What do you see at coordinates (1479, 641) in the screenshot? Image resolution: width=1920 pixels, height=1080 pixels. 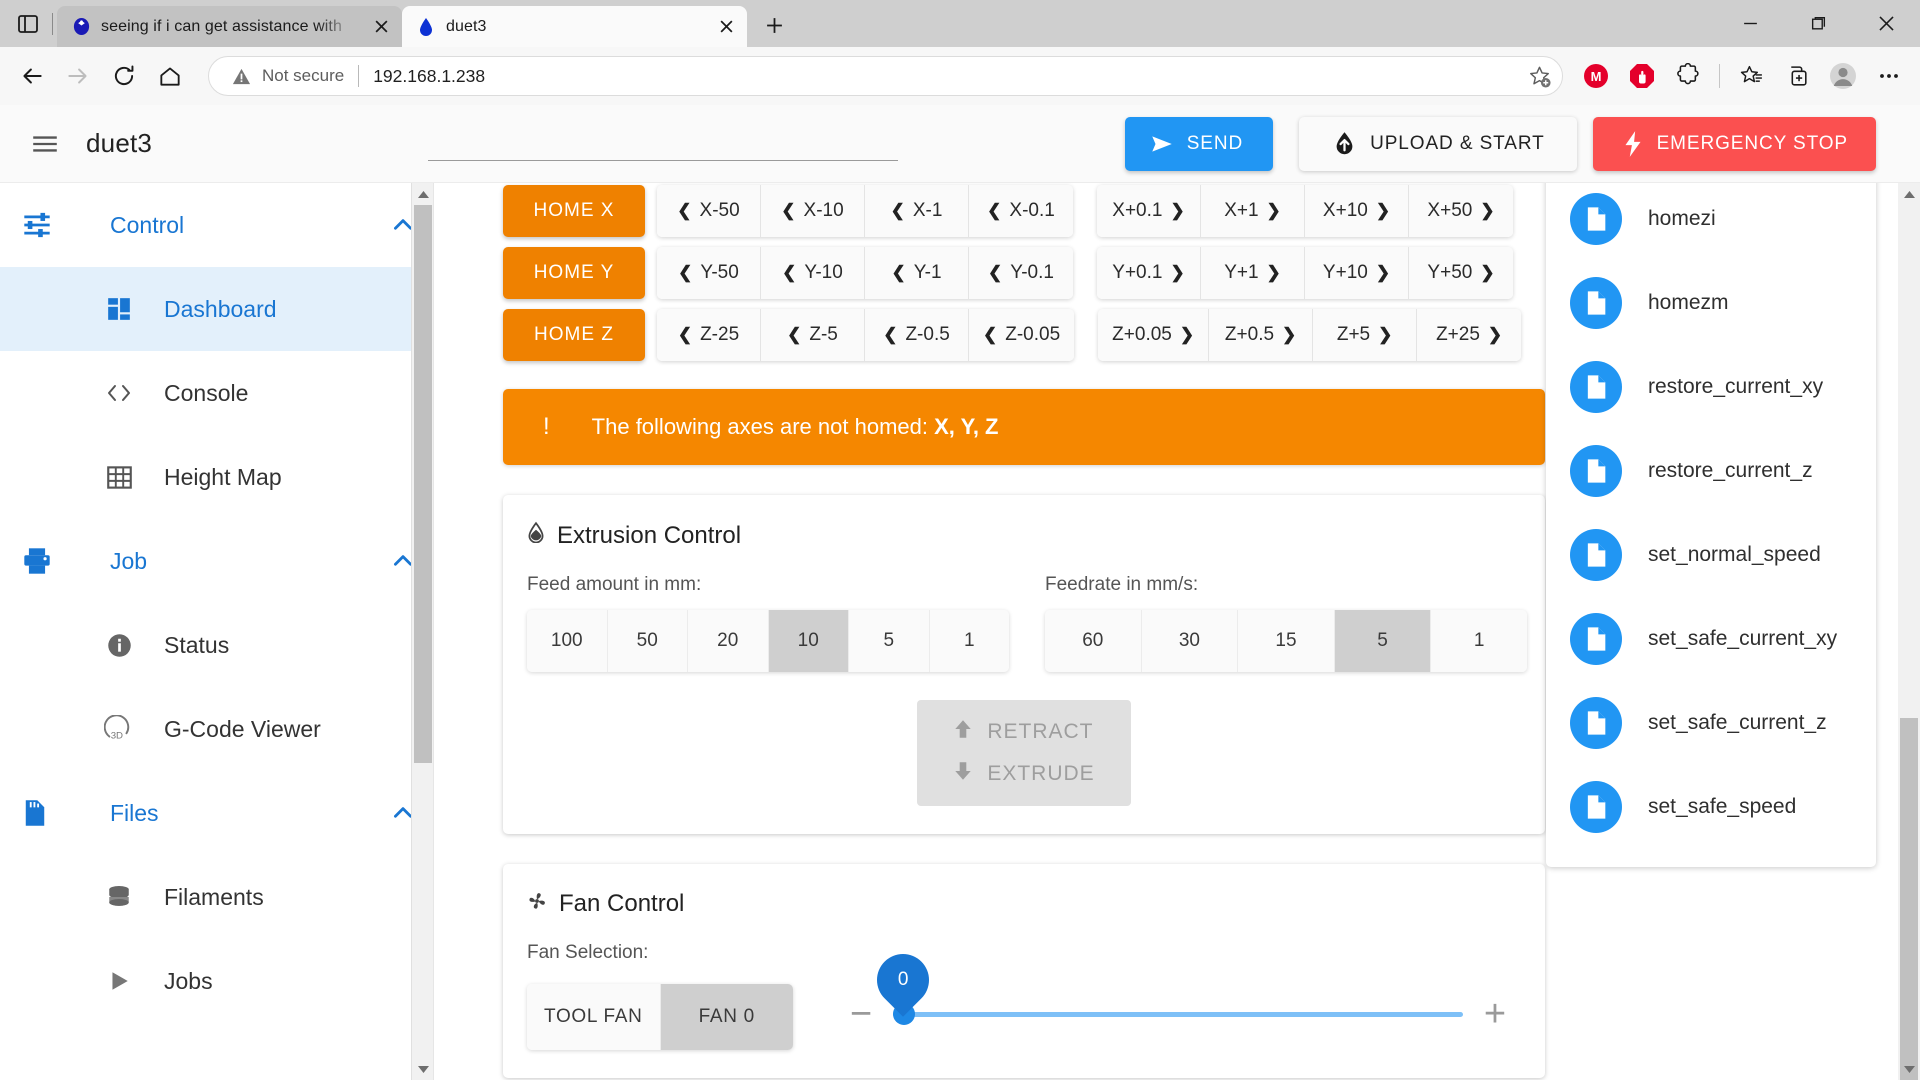 I see `feedrate-option: 1` at bounding box center [1479, 641].